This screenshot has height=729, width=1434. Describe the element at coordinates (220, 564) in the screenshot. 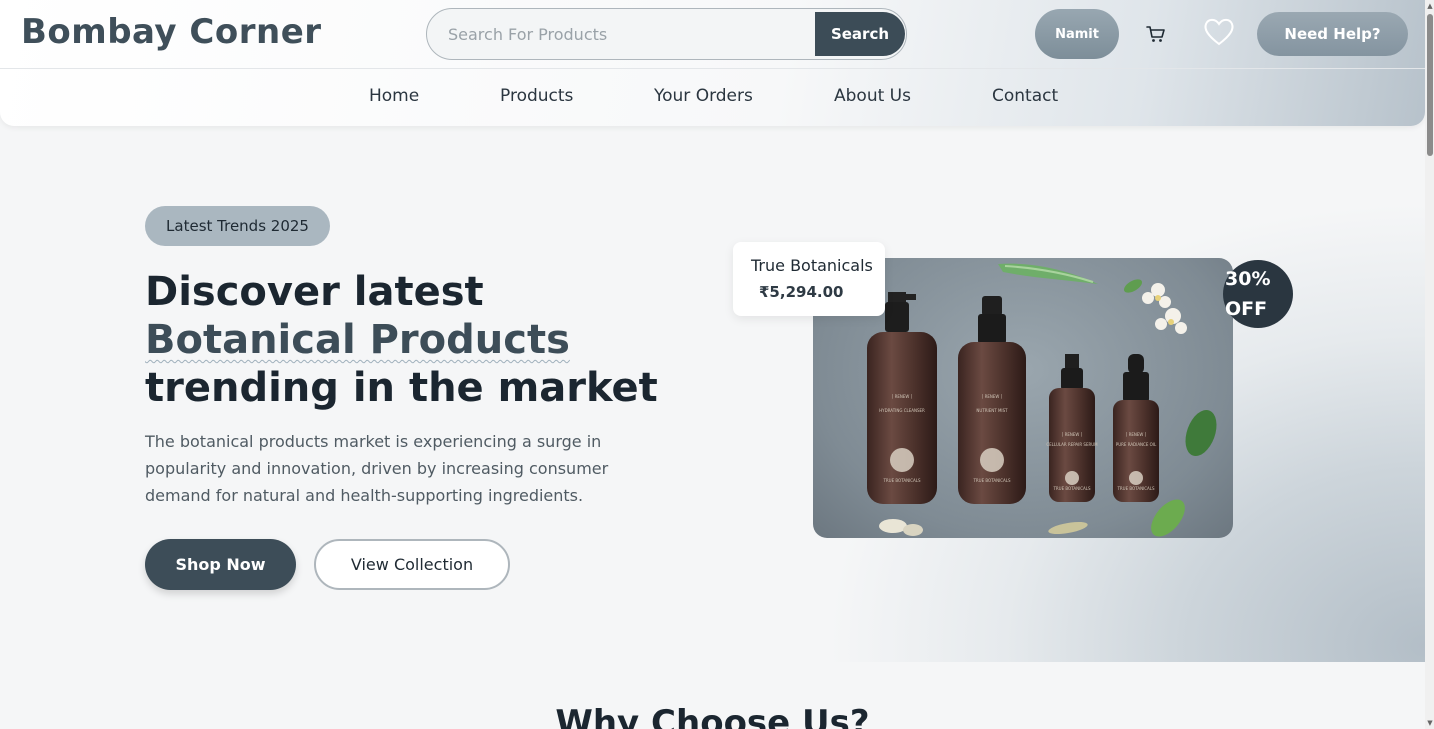

I see `shop-now-button: Shop Now` at that location.